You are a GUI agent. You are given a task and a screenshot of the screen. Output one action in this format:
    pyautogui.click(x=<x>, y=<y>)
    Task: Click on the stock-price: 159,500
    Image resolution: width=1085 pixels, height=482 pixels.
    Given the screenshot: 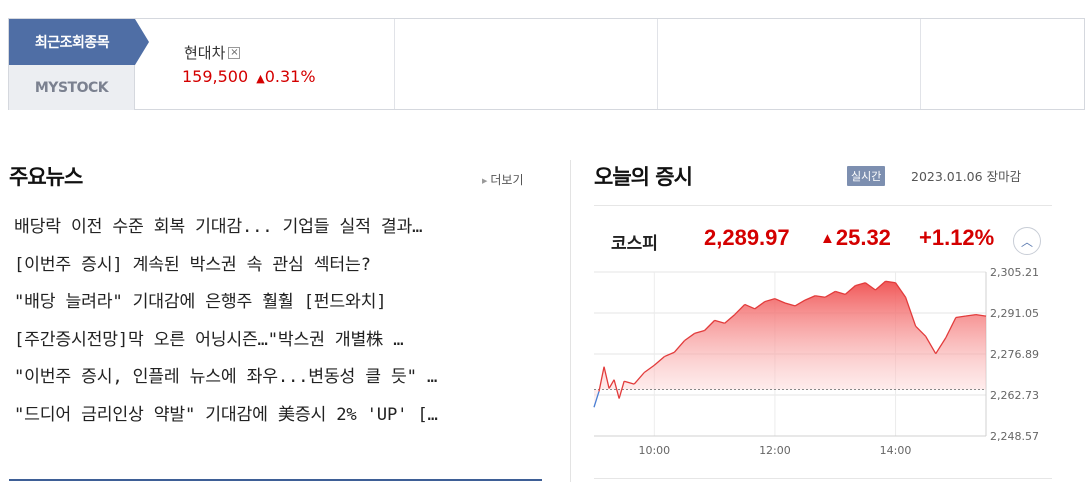 What is the action you would take?
    pyautogui.click(x=215, y=76)
    